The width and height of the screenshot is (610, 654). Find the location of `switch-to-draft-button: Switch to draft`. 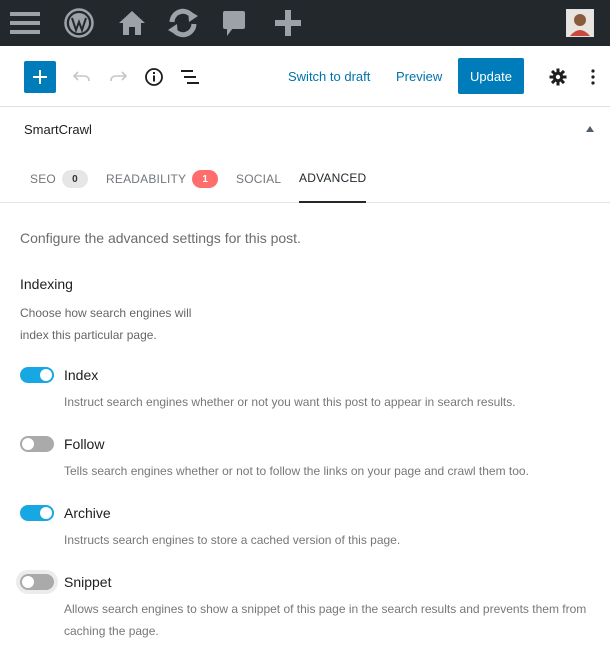

switch-to-draft-button: Switch to draft is located at coordinates (329, 77).